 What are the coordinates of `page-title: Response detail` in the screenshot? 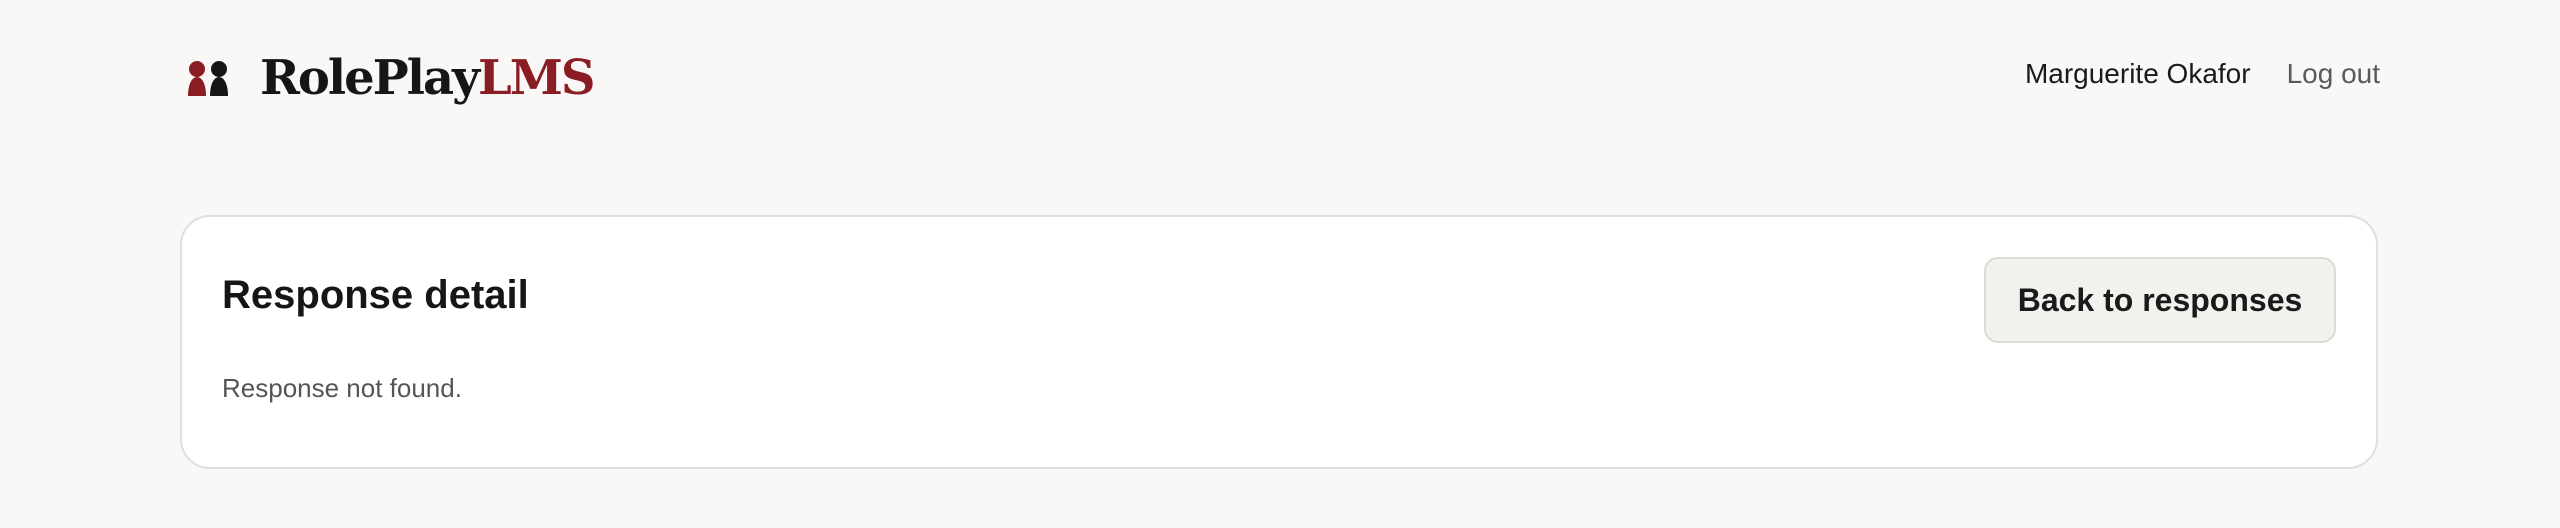 It's located at (375, 295).